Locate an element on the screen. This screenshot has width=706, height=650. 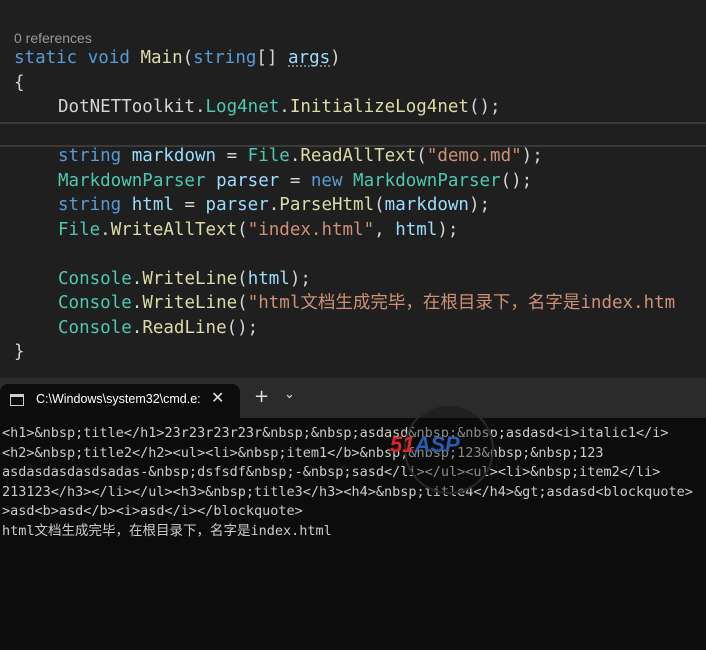
param-args: args is located at coordinates (309, 58).